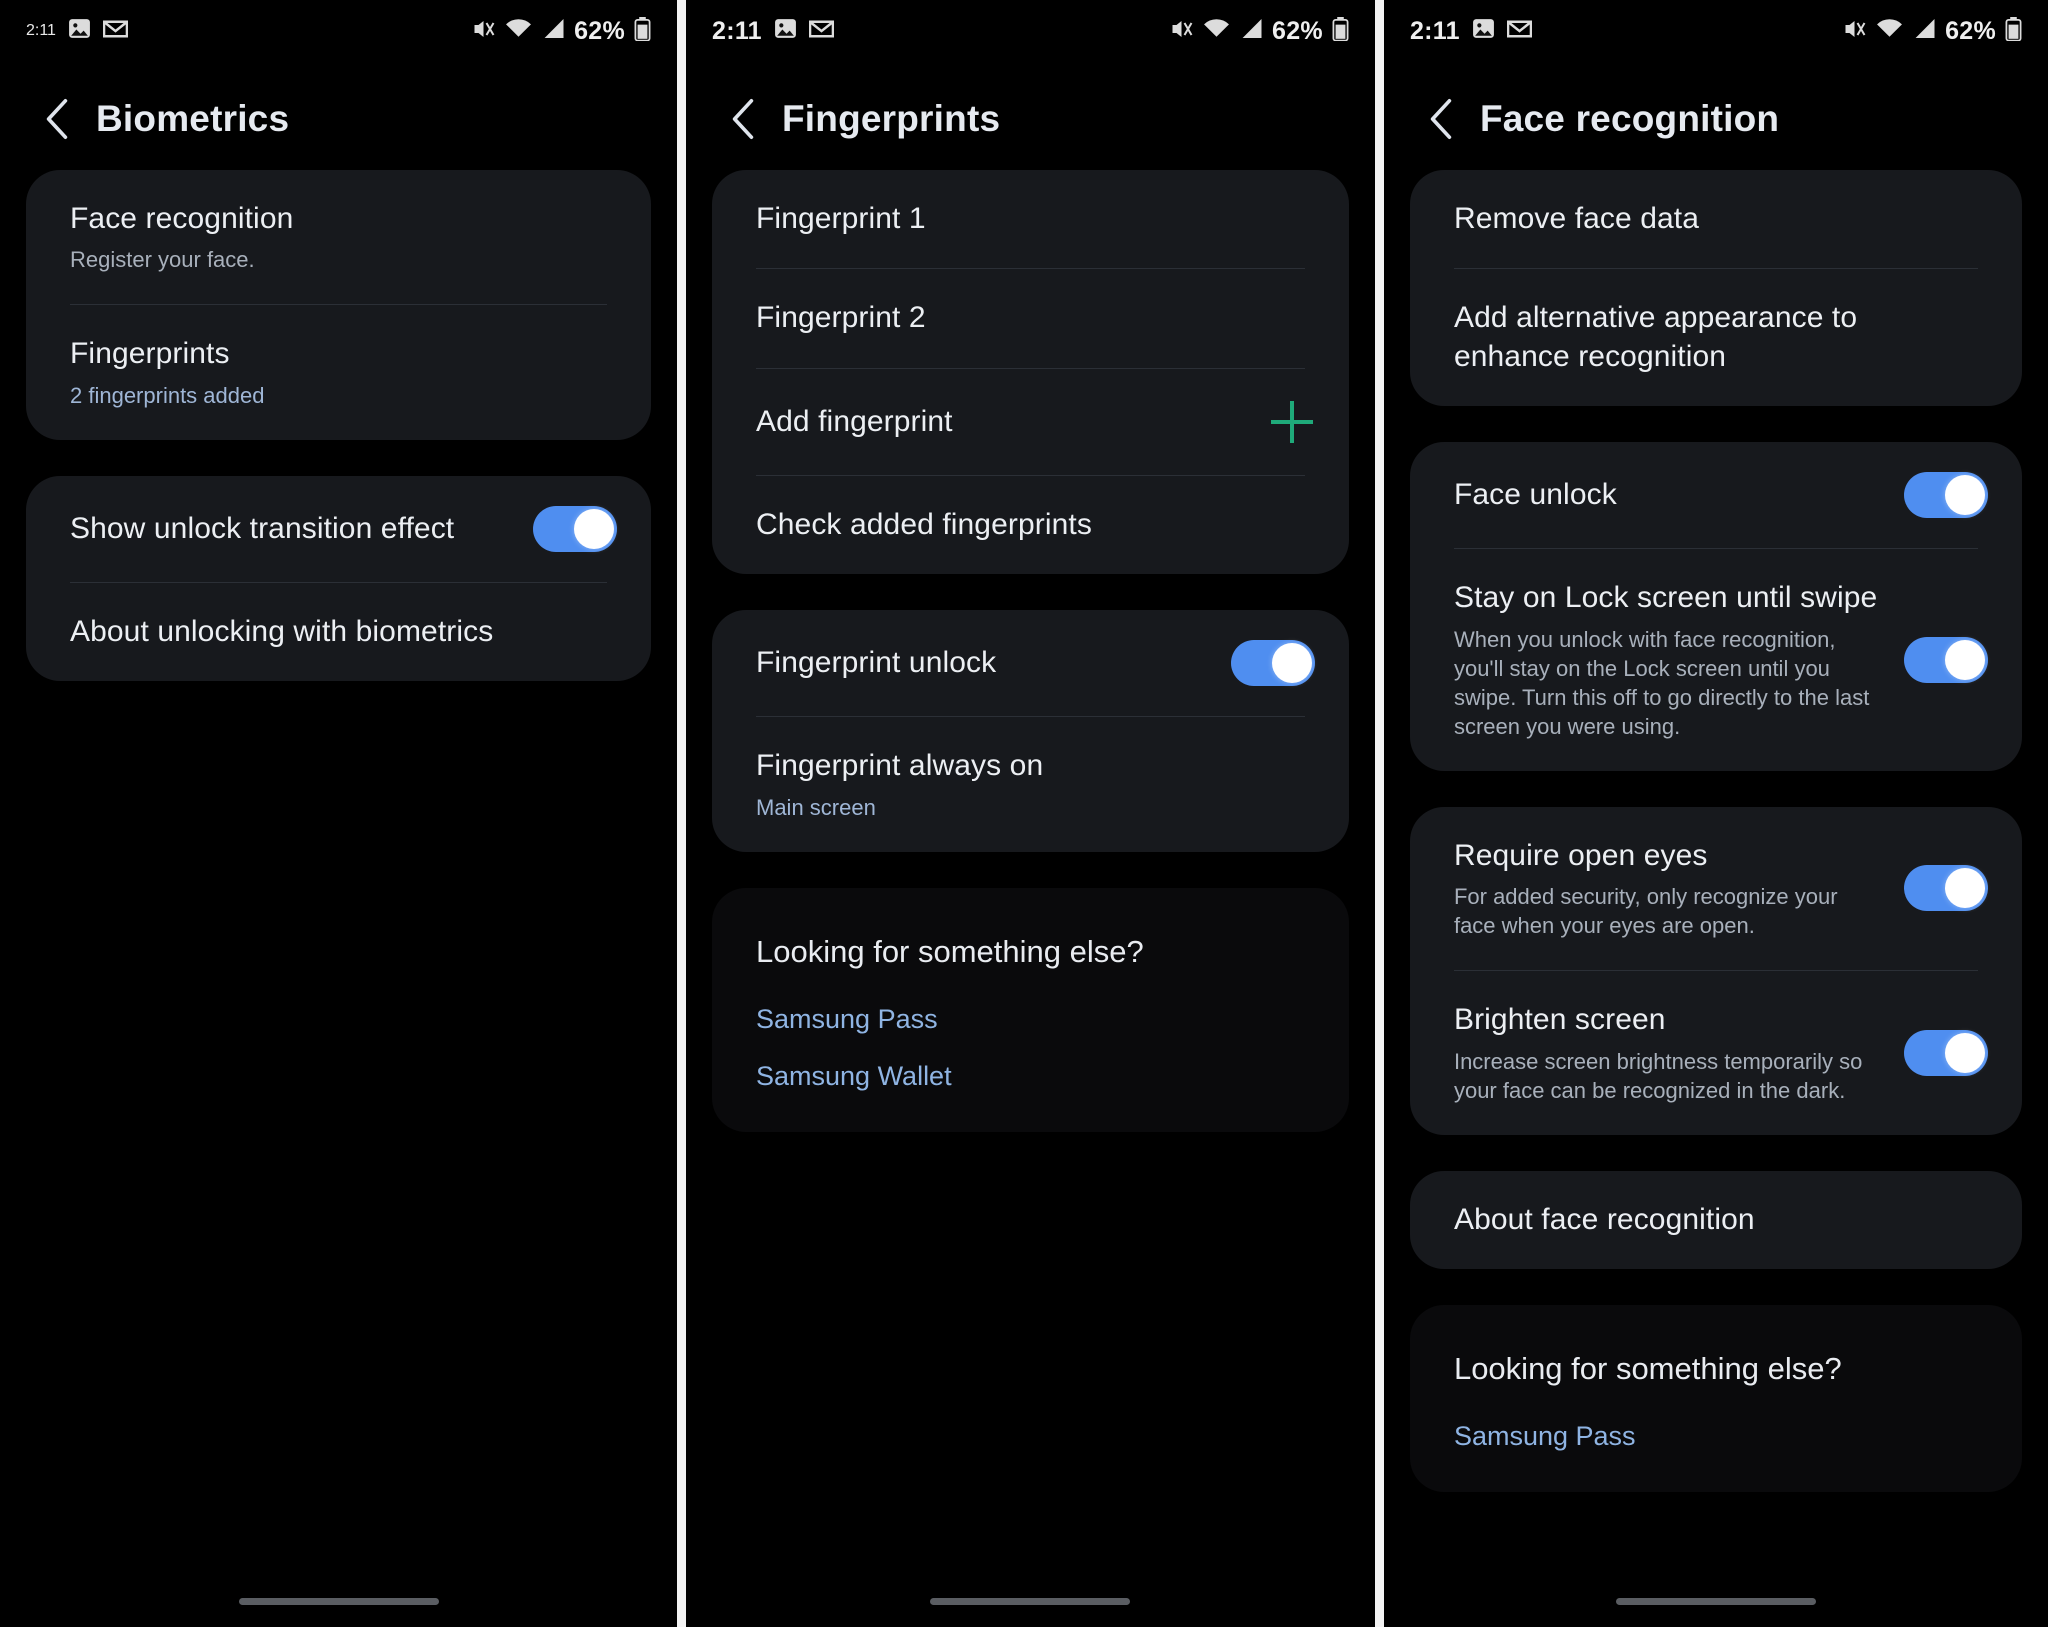 Image resolution: width=2048 pixels, height=1627 pixels. What do you see at coordinates (1716, 495) in the screenshot?
I see `row-face-unlock: Face unlock` at bounding box center [1716, 495].